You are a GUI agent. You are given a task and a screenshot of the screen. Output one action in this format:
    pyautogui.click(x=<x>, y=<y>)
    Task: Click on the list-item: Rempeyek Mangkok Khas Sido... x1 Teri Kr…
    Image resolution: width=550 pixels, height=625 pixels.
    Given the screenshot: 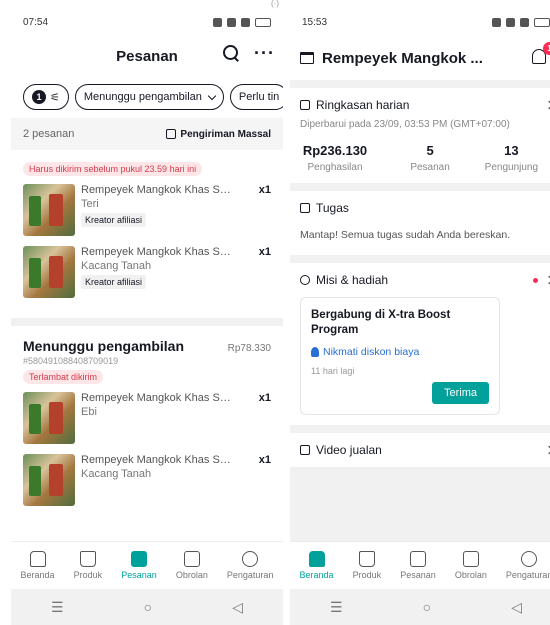 What is the action you would take?
    pyautogui.click(x=147, y=210)
    